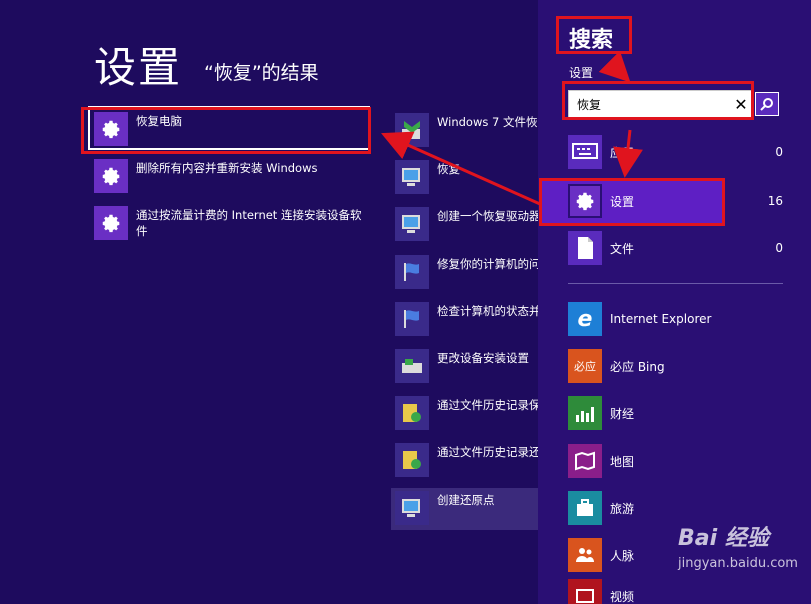  I want to click on arrow-settings-to-result, so click(461, 168).